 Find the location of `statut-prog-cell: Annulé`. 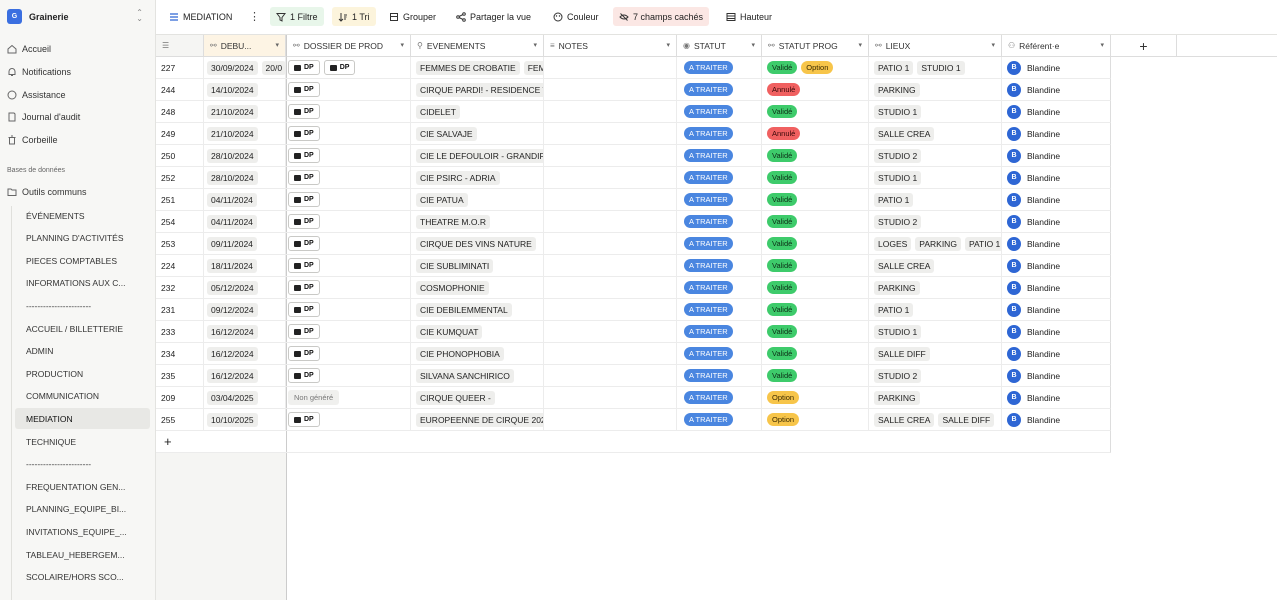

statut-prog-cell: Annulé is located at coordinates (815, 134).